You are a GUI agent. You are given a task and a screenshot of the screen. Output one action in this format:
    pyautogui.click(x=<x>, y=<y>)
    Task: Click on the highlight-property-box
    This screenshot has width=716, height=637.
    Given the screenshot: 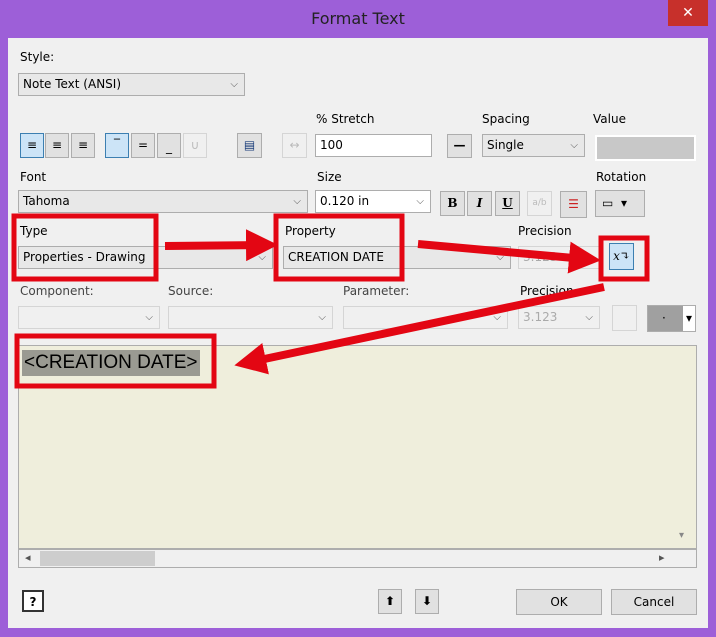 What is the action you would take?
    pyautogui.click(x=339, y=247)
    